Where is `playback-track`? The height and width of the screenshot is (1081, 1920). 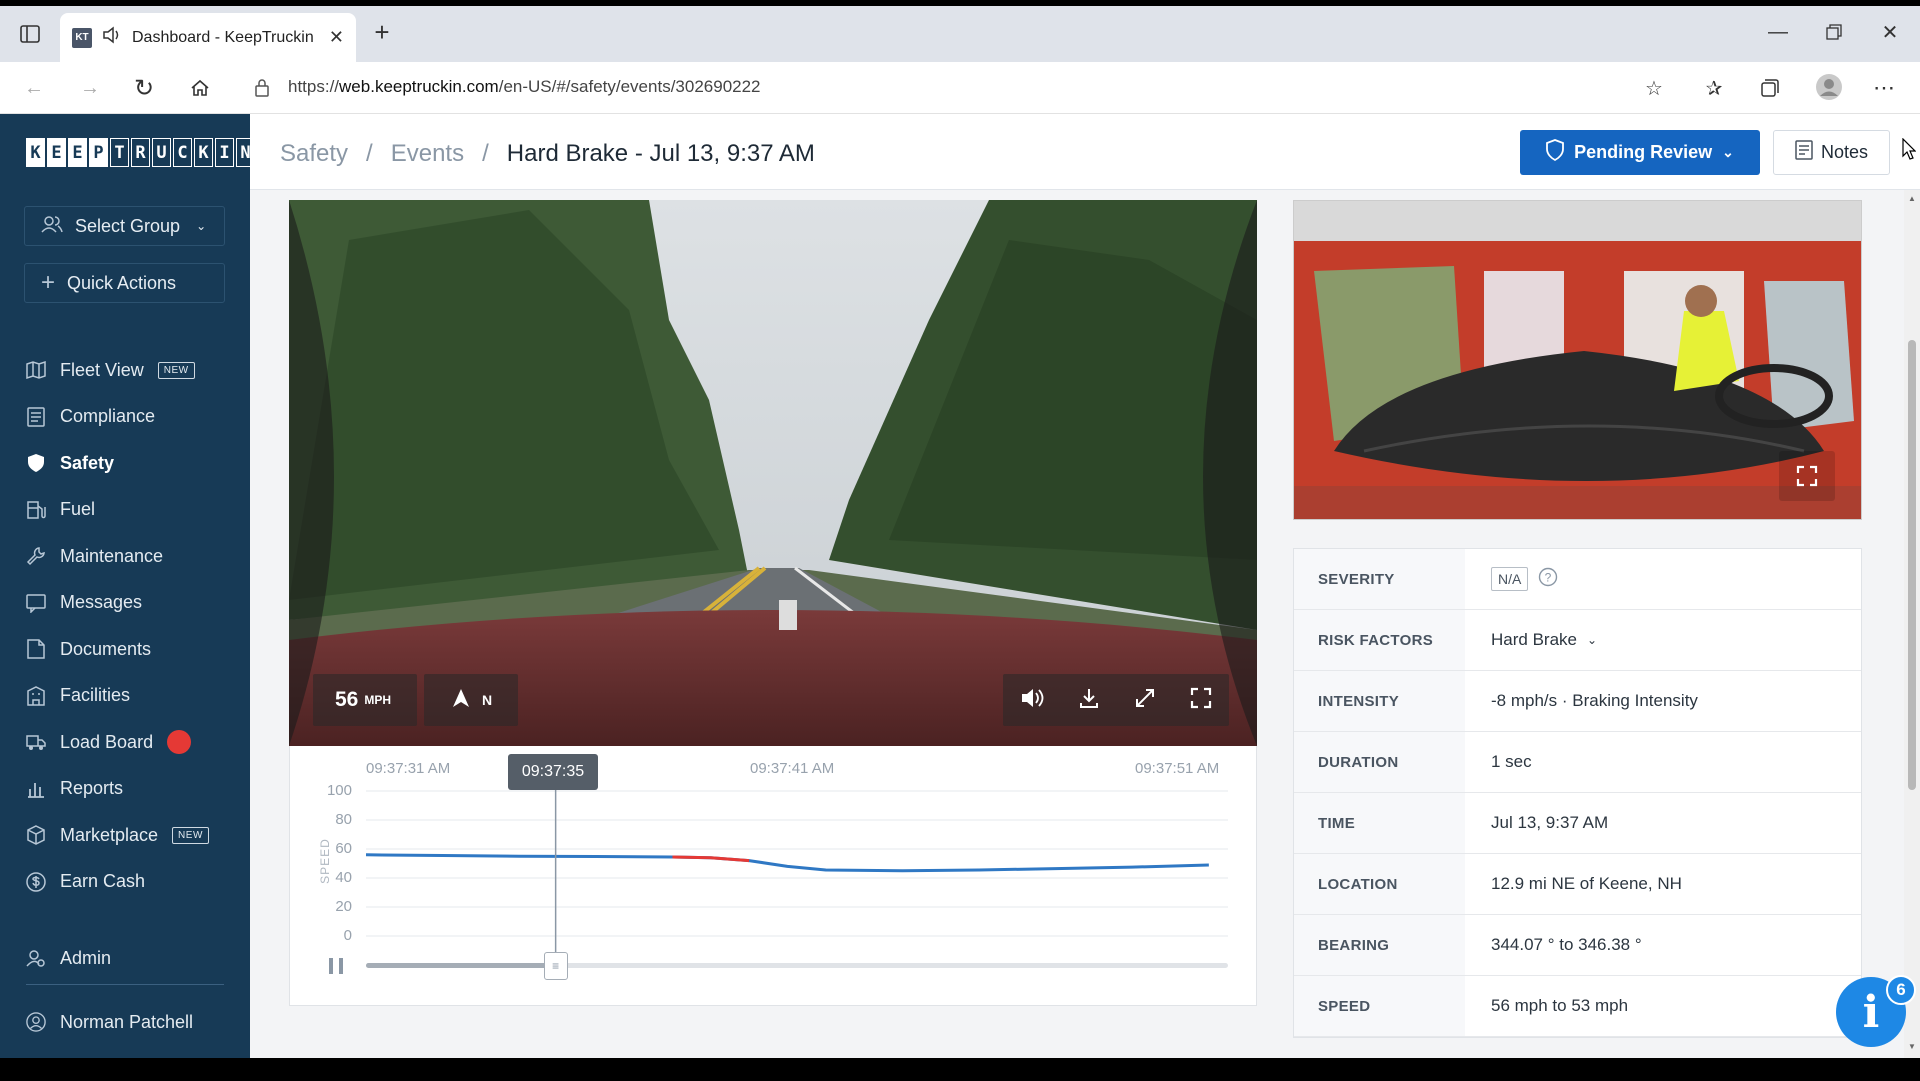 playback-track is located at coordinates (797, 965).